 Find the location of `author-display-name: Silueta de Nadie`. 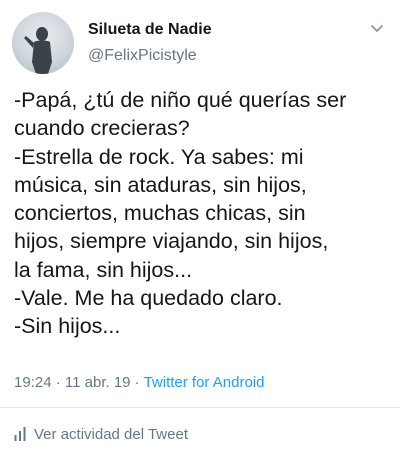

author-display-name: Silueta de Nadie is located at coordinates (150, 30).